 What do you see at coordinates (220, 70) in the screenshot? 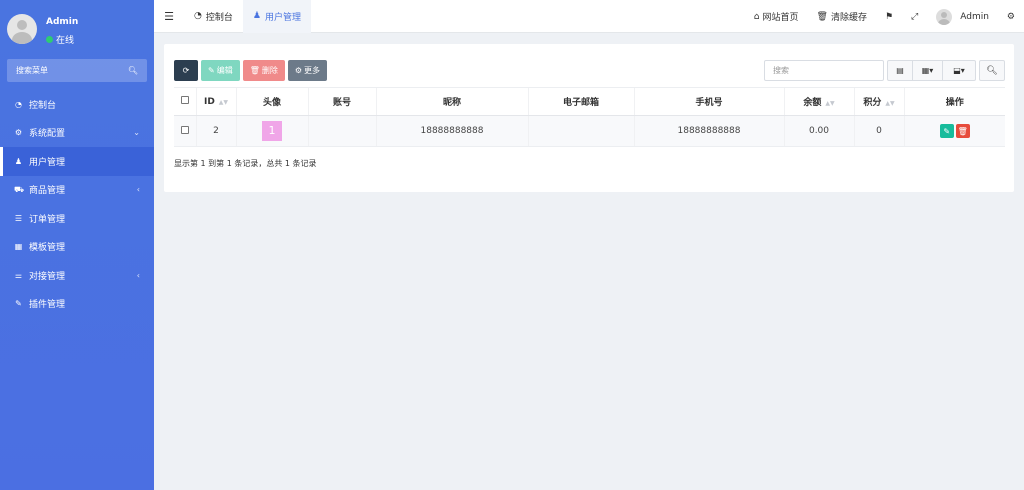
I see `edit-button: ✎ 编辑` at bounding box center [220, 70].